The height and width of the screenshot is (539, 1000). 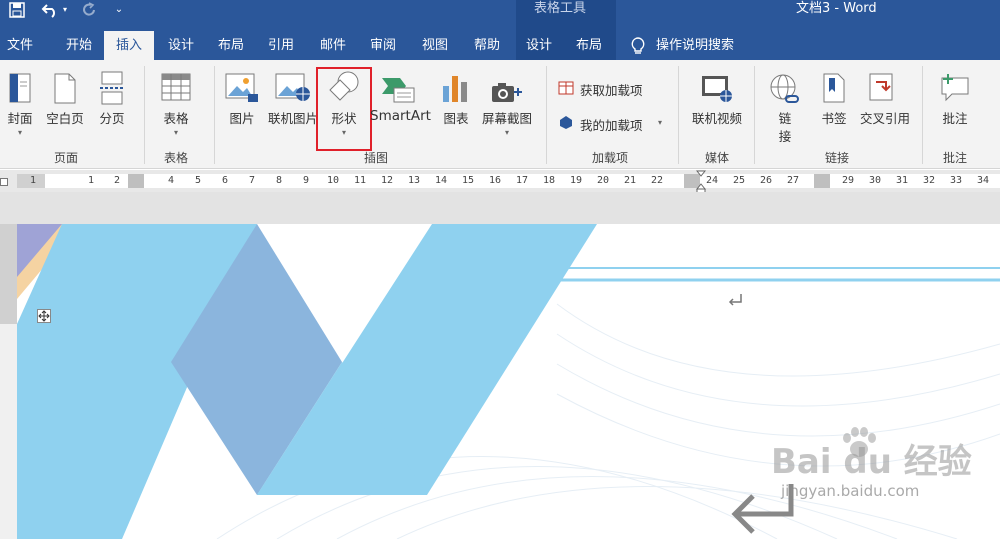 I want to click on get-addins-button: 获取加载项, so click(x=620, y=89).